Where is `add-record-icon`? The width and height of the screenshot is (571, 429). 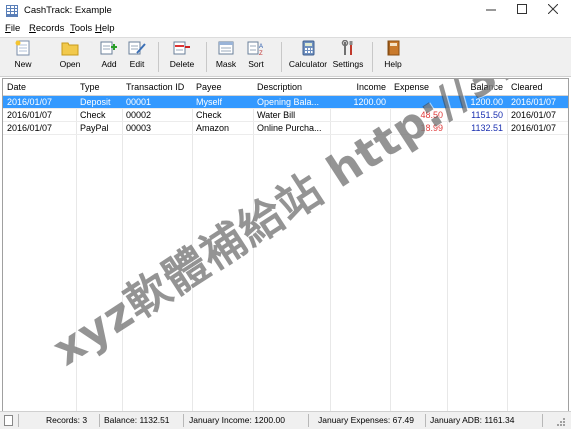 add-record-icon is located at coordinates (108, 48).